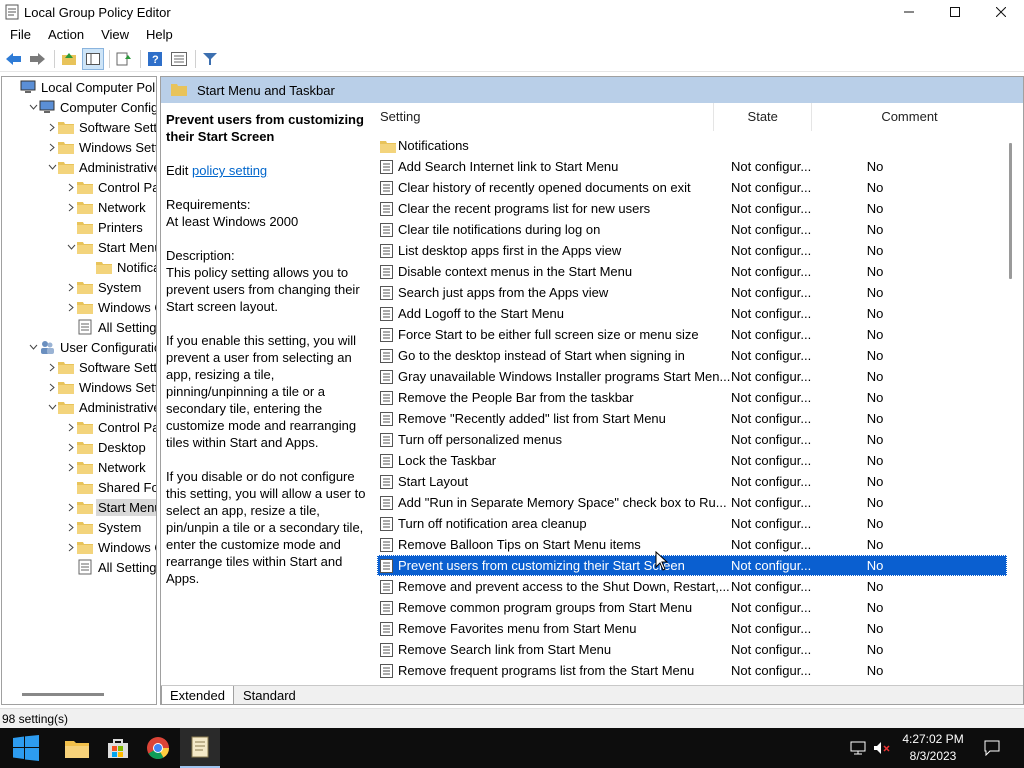  Describe the element at coordinates (101, 147) in the screenshot. I see `tree-node: Windows Settings` at that location.